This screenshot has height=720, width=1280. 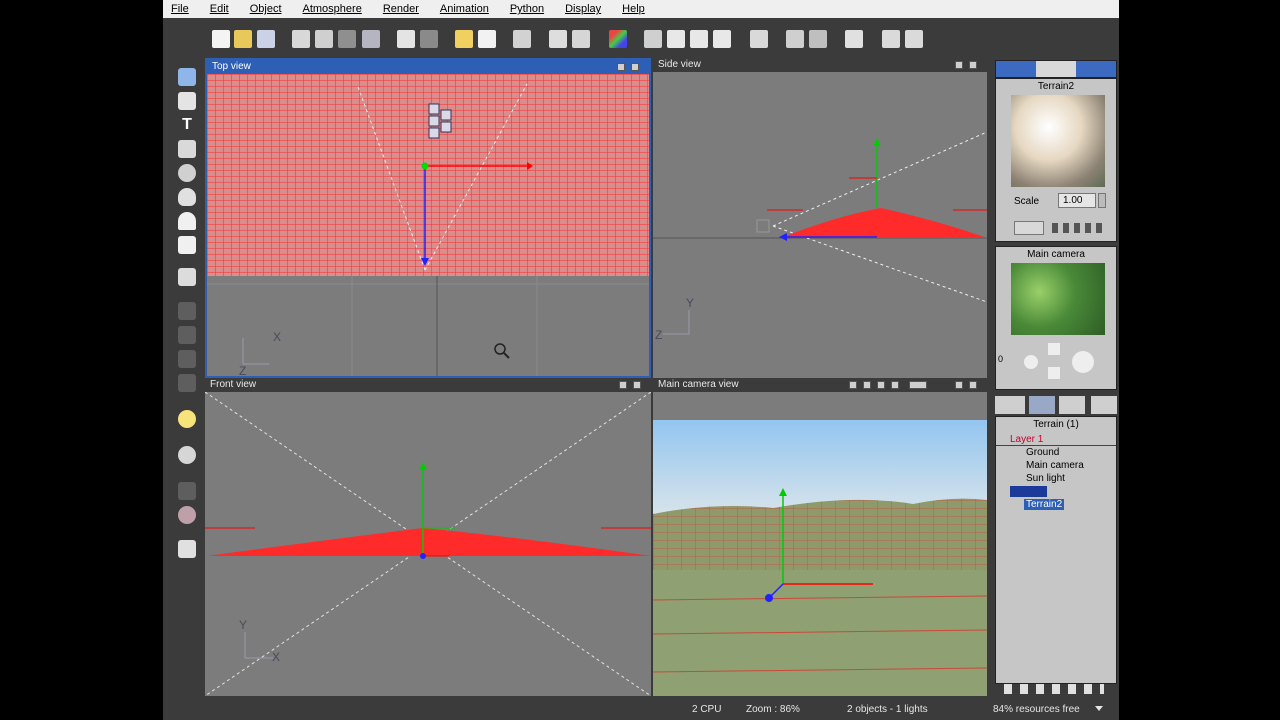 What do you see at coordinates (347, 39) in the screenshot?
I see `paste-icon` at bounding box center [347, 39].